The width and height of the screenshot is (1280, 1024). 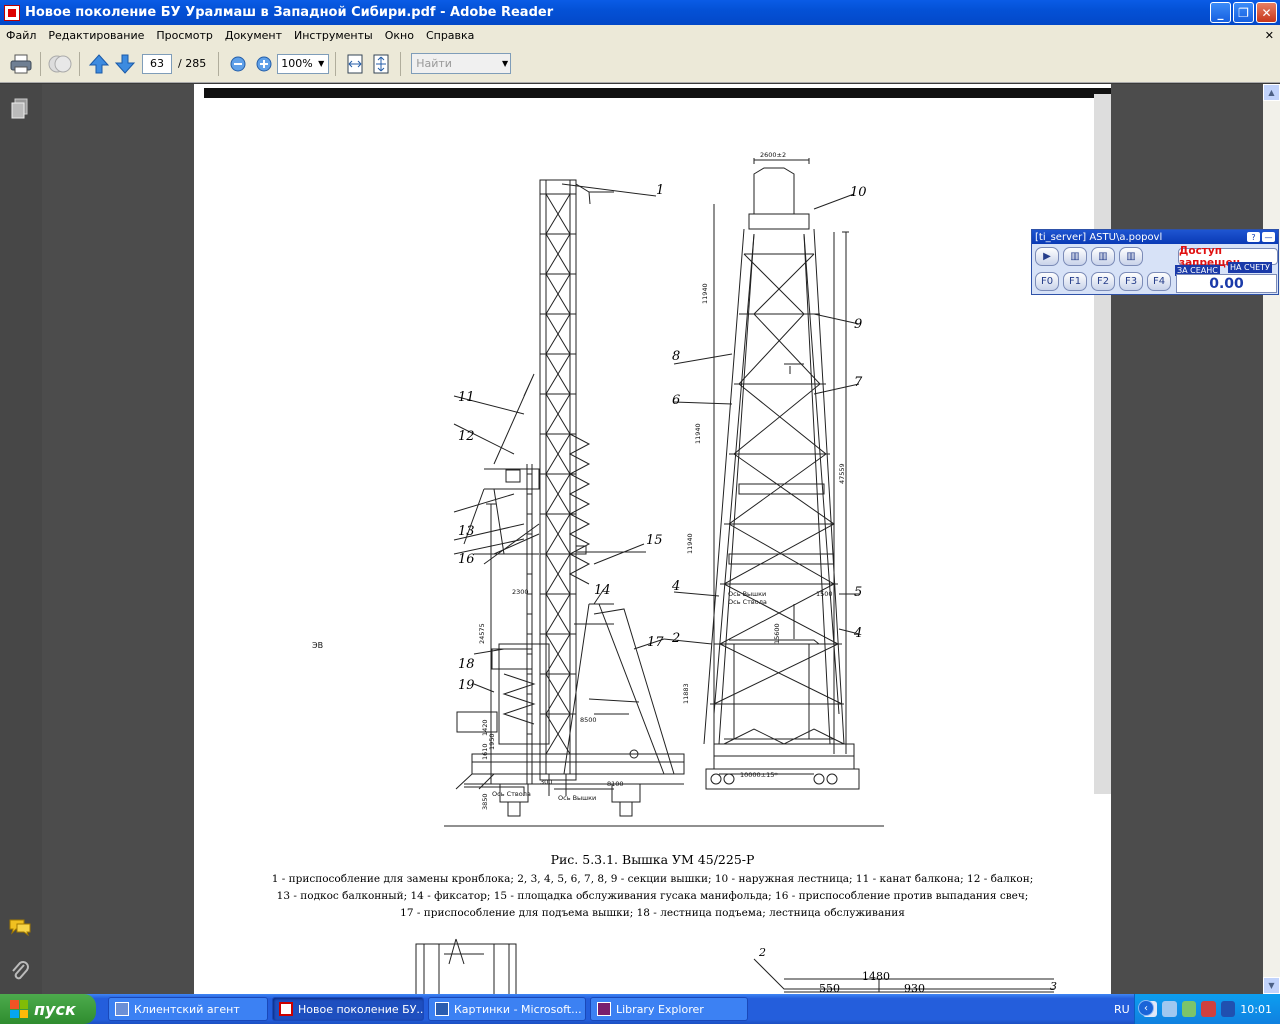 What do you see at coordinates (450, 35) in the screenshot?
I see `menu-help: Справка` at bounding box center [450, 35].